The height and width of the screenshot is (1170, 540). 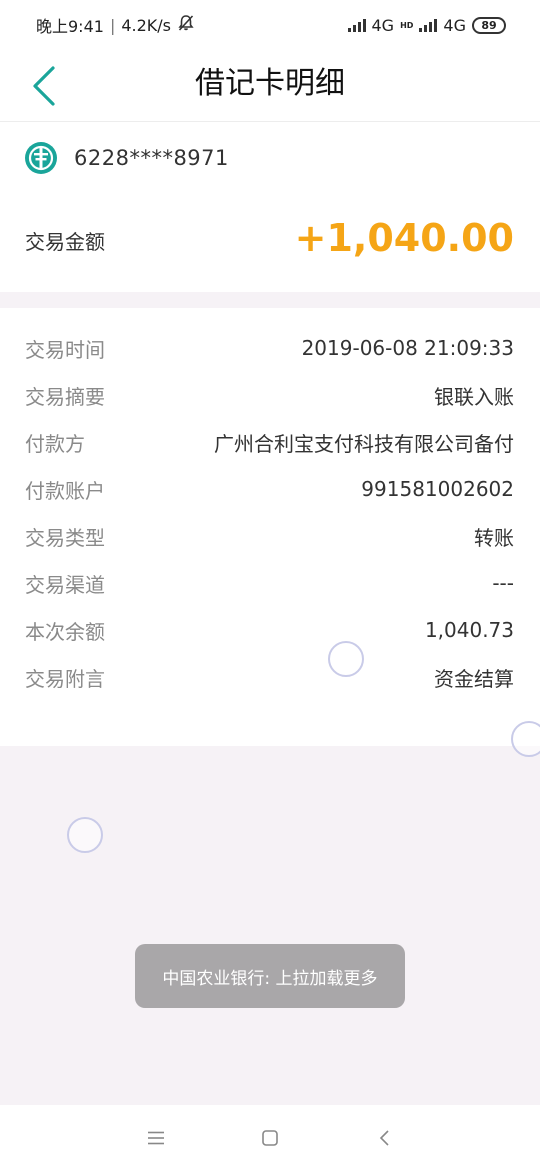 What do you see at coordinates (270, 348) in the screenshot?
I see `detail-row-time: 交易时间 2019-06-08 21:09:33` at bounding box center [270, 348].